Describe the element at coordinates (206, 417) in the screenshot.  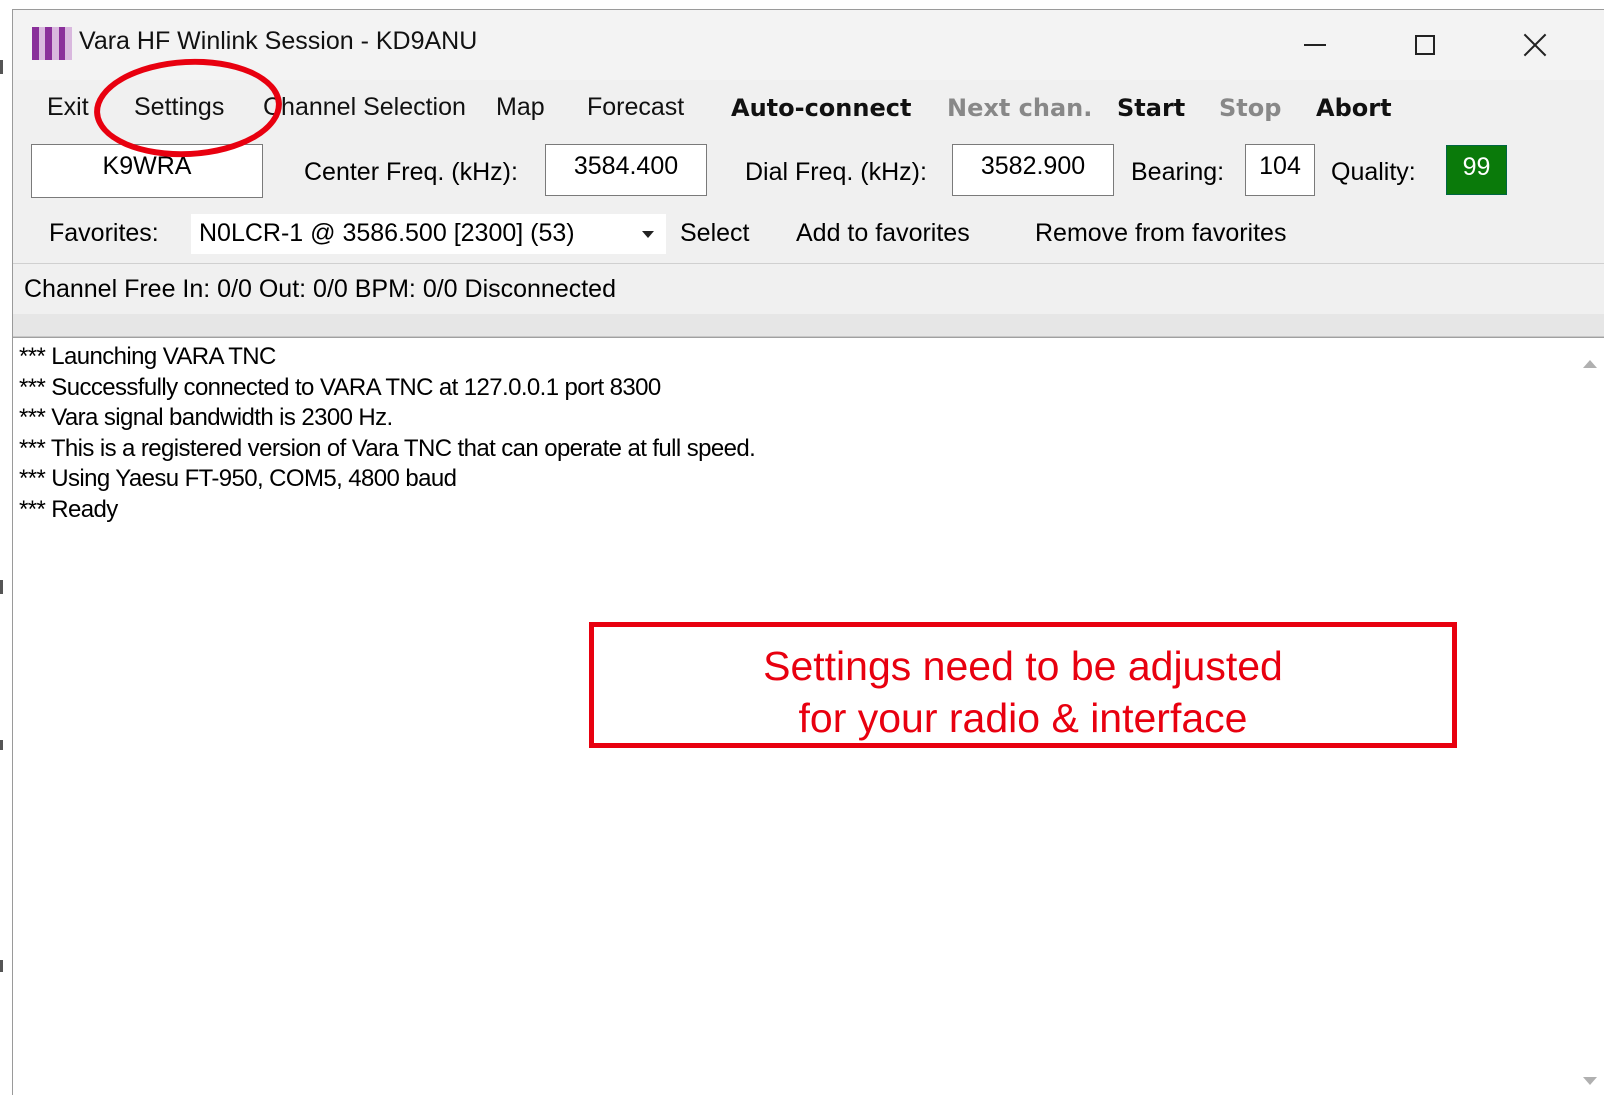
I see `log-line: *** Vara signal bandwidth is 2300 Hz.` at that location.